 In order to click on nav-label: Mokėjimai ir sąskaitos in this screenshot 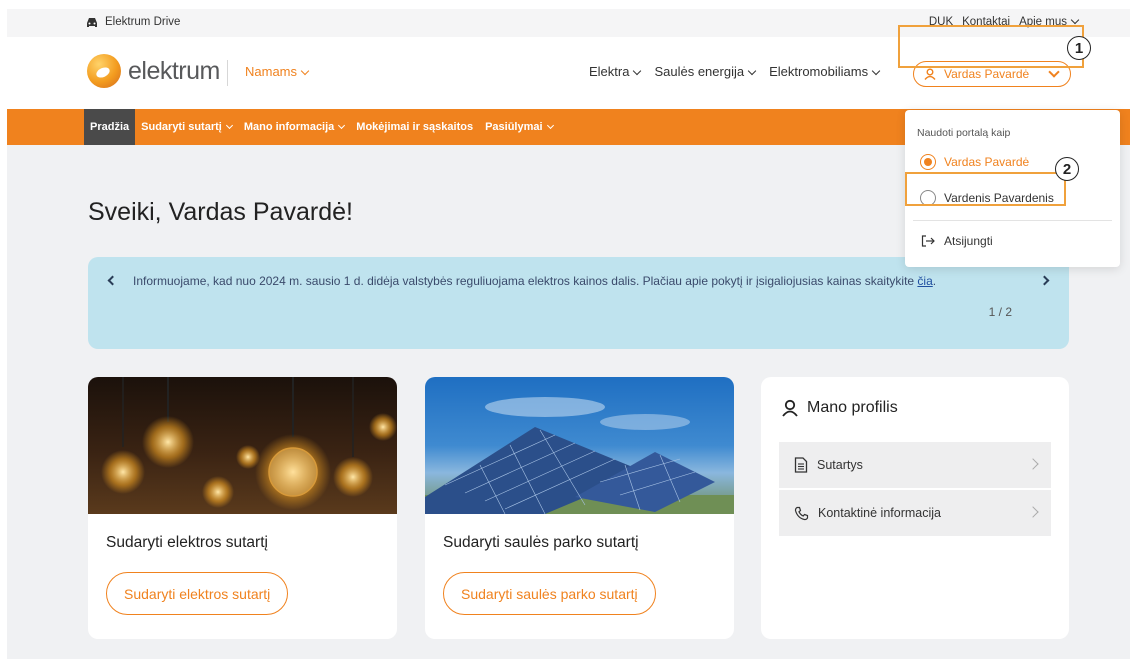, I will do `click(415, 127)`.